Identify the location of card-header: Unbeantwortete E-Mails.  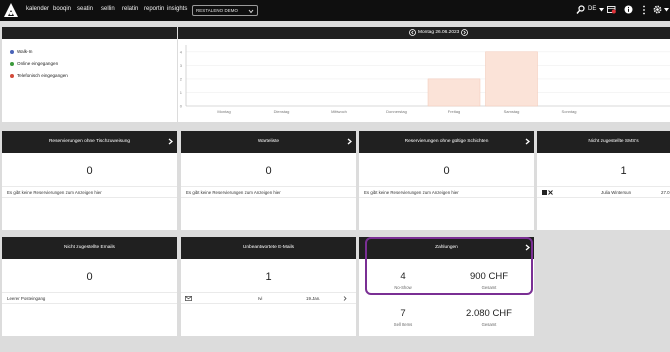
(268, 248).